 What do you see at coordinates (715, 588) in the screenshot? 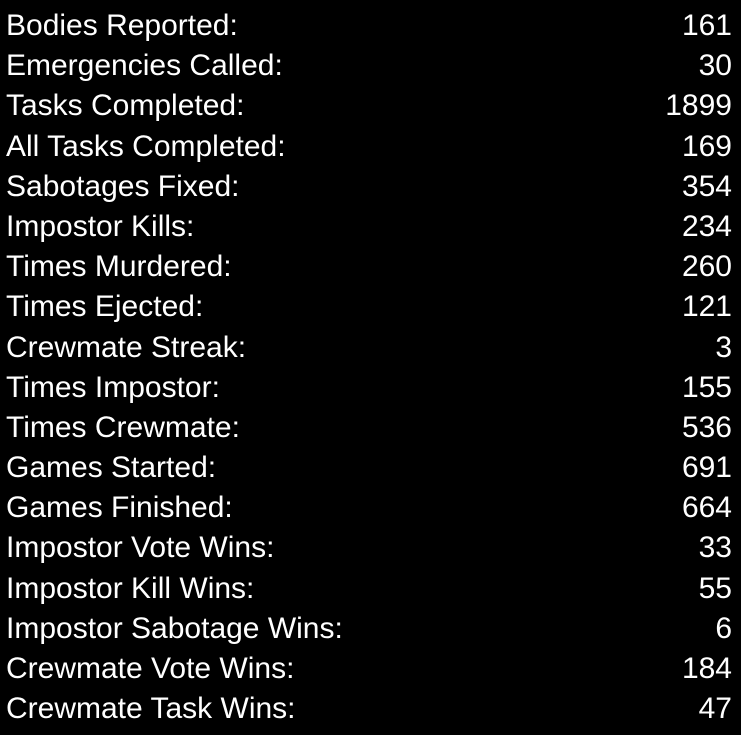
I see `stat-value: 55` at bounding box center [715, 588].